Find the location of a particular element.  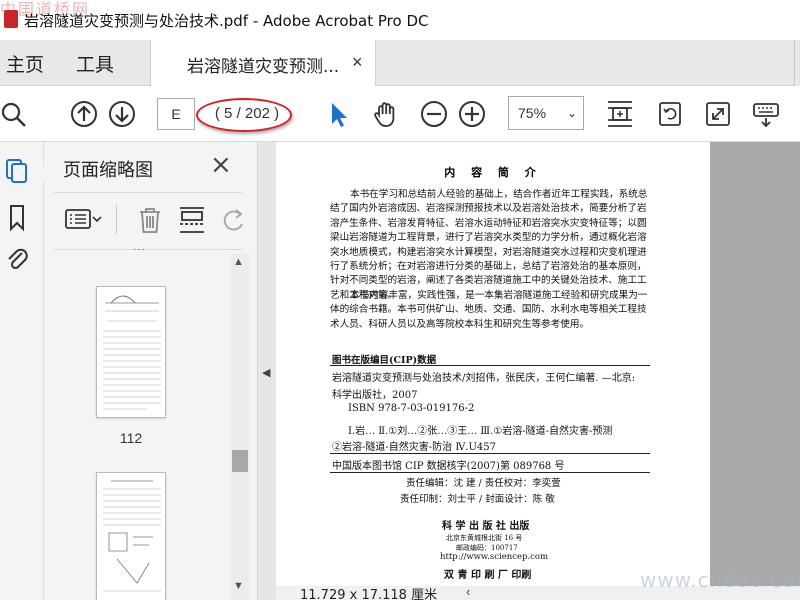

panel-divider is located at coordinates (148, 192).